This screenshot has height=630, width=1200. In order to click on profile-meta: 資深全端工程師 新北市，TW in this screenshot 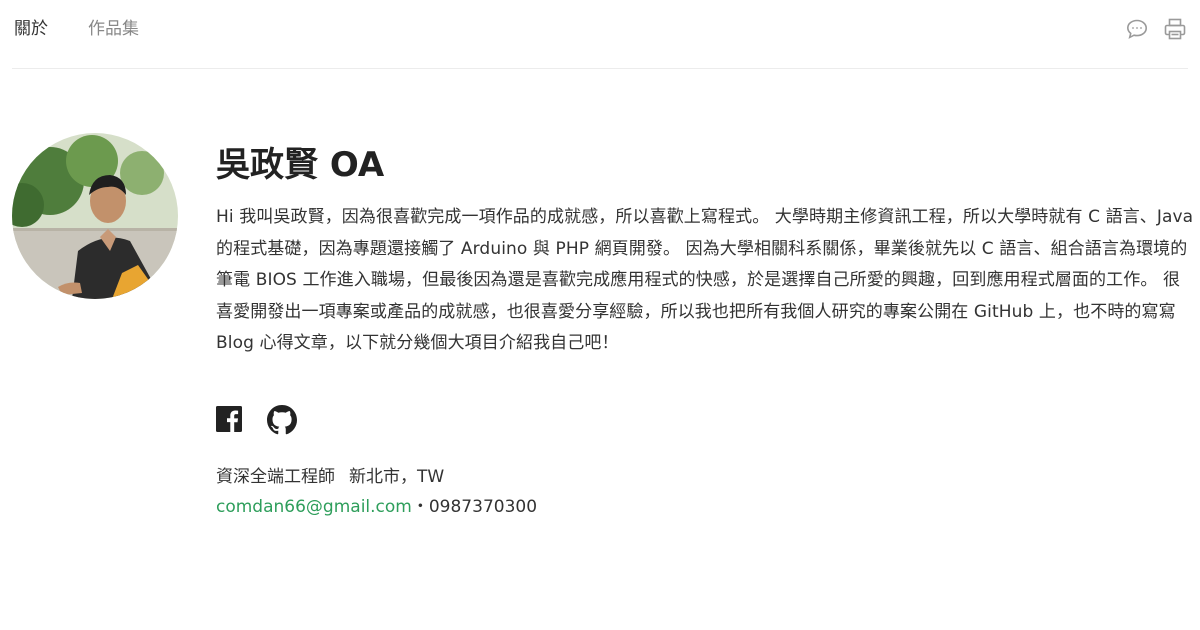, I will do `click(330, 477)`.